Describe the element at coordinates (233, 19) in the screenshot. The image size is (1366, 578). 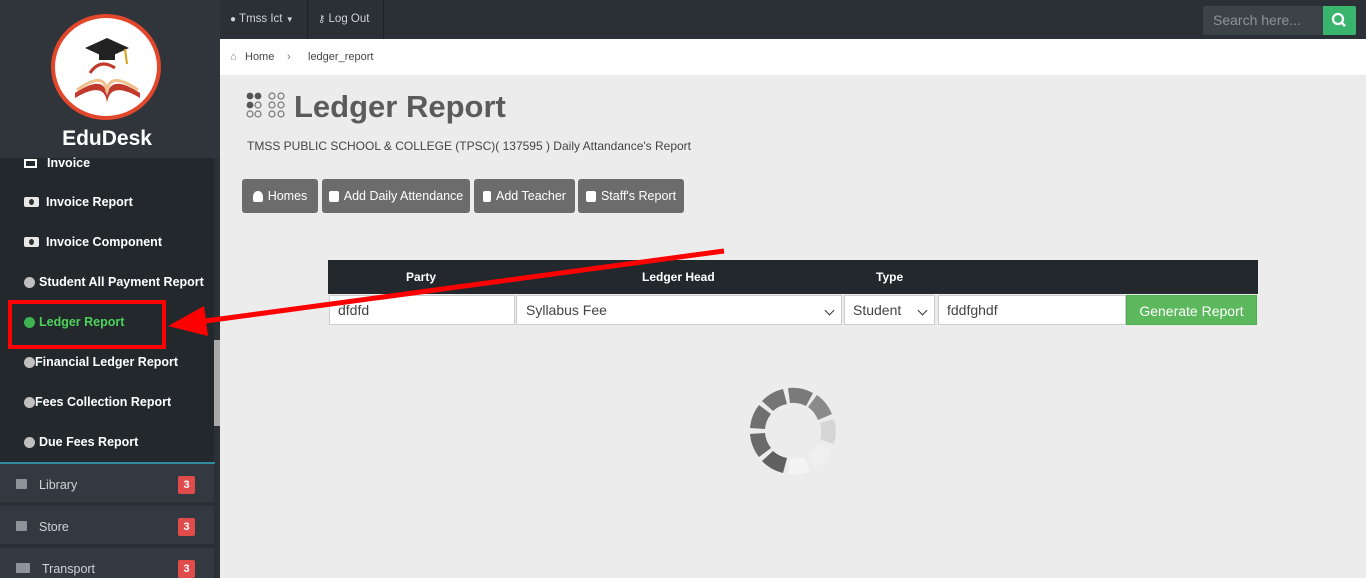
I see `user-icon: ●` at that location.